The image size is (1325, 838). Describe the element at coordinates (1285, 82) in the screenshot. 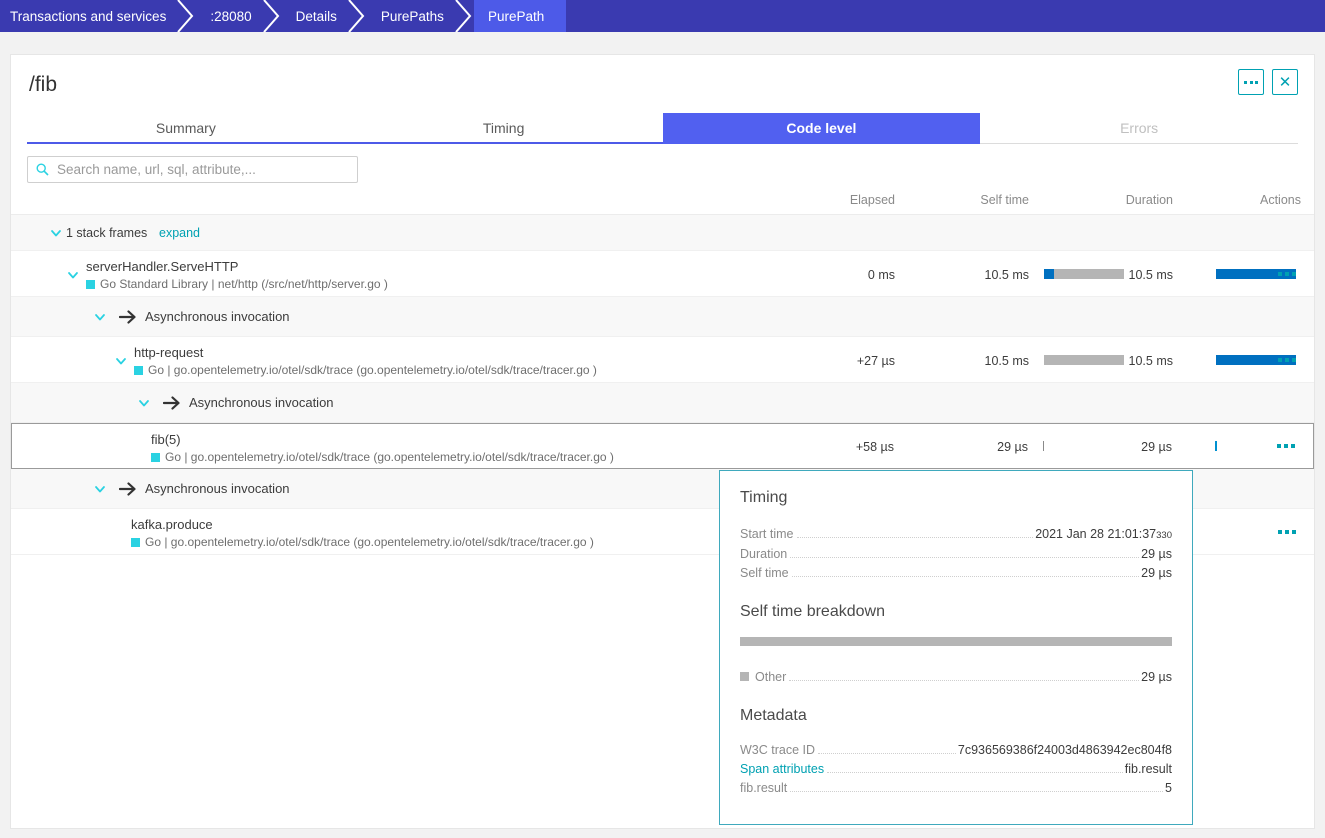

I see `close-button: ✕` at that location.